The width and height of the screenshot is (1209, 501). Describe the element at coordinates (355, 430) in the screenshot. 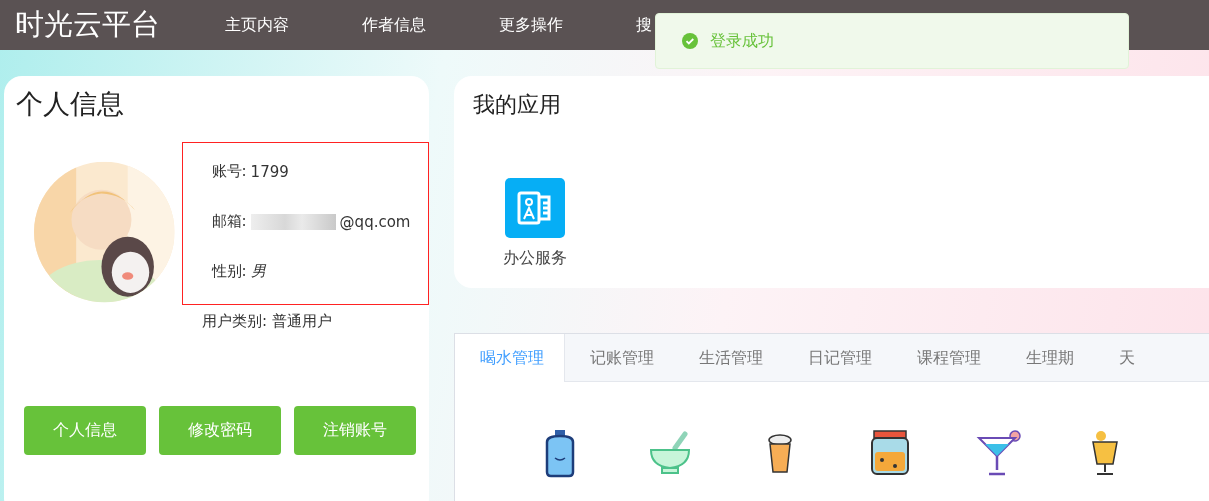

I see `action-button: 注销账号` at that location.